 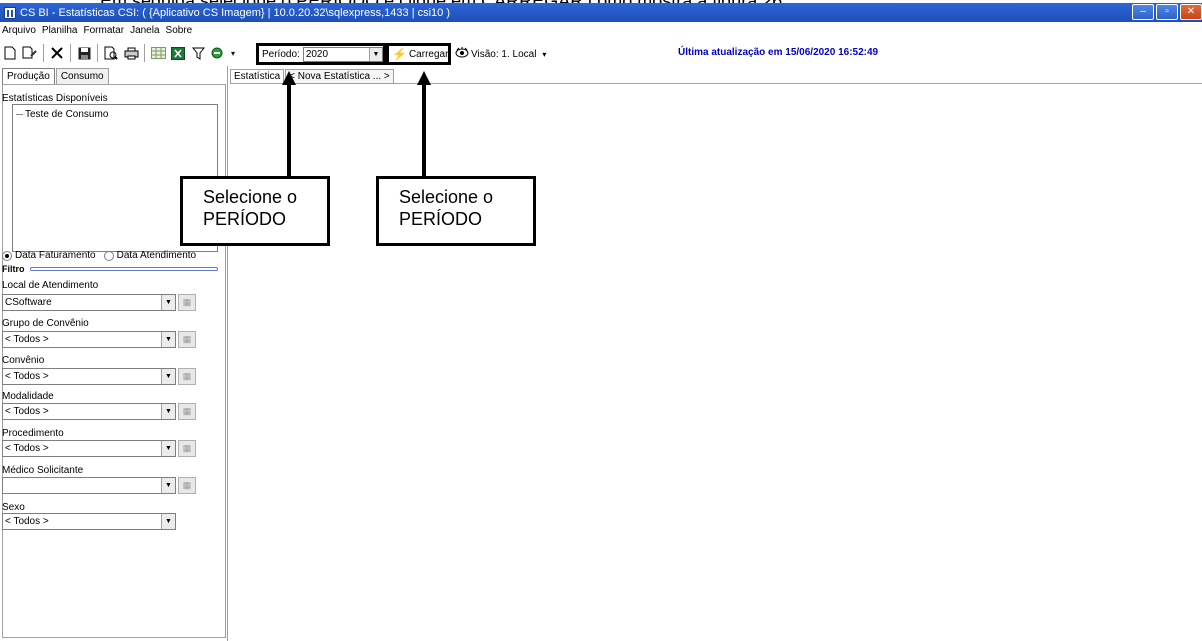 What do you see at coordinates (13, 507) in the screenshot?
I see `sexo-label: Sexo` at bounding box center [13, 507].